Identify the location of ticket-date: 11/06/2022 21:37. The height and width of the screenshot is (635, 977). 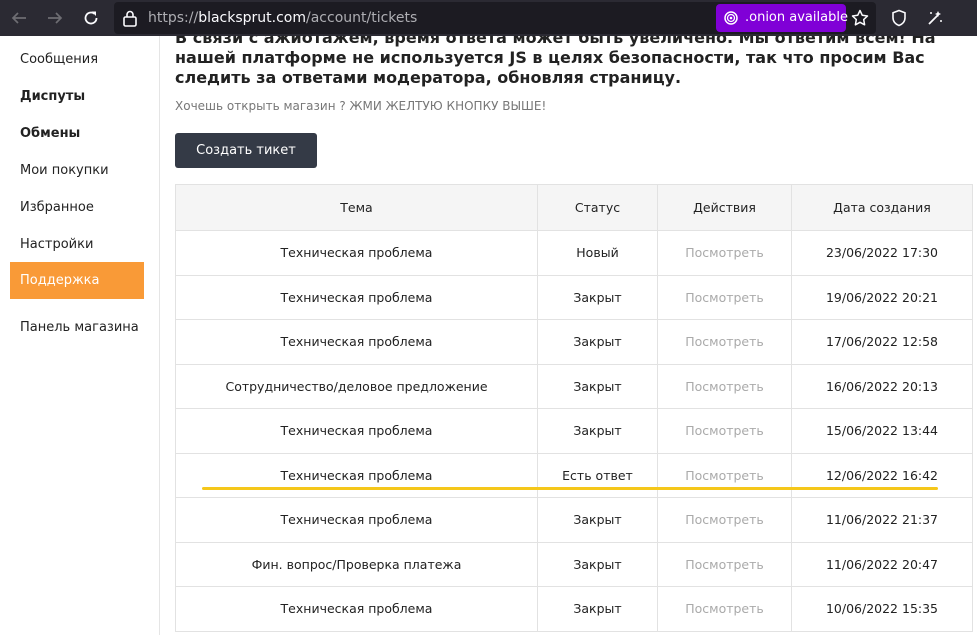
(882, 520).